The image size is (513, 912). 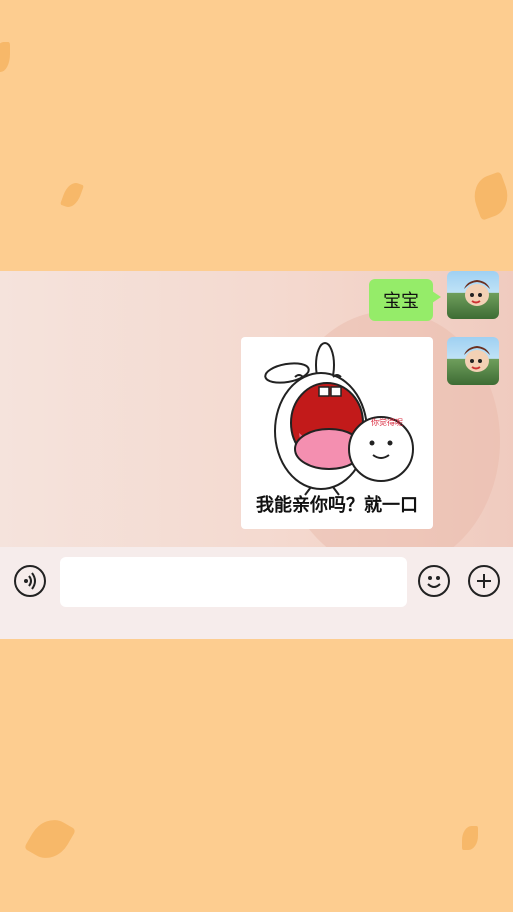 What do you see at coordinates (233, 582) in the screenshot?
I see `message-input` at bounding box center [233, 582].